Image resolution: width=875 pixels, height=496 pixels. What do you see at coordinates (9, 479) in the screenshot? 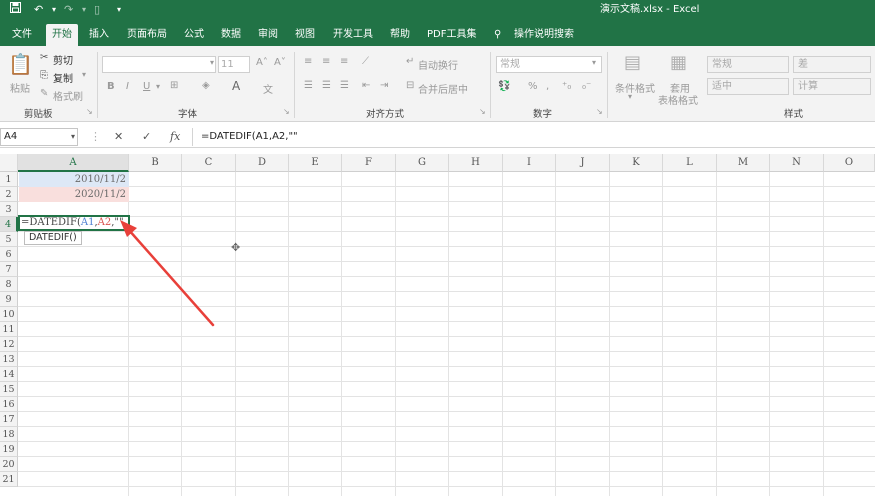
I see `row-header-21: 21` at bounding box center [9, 479].